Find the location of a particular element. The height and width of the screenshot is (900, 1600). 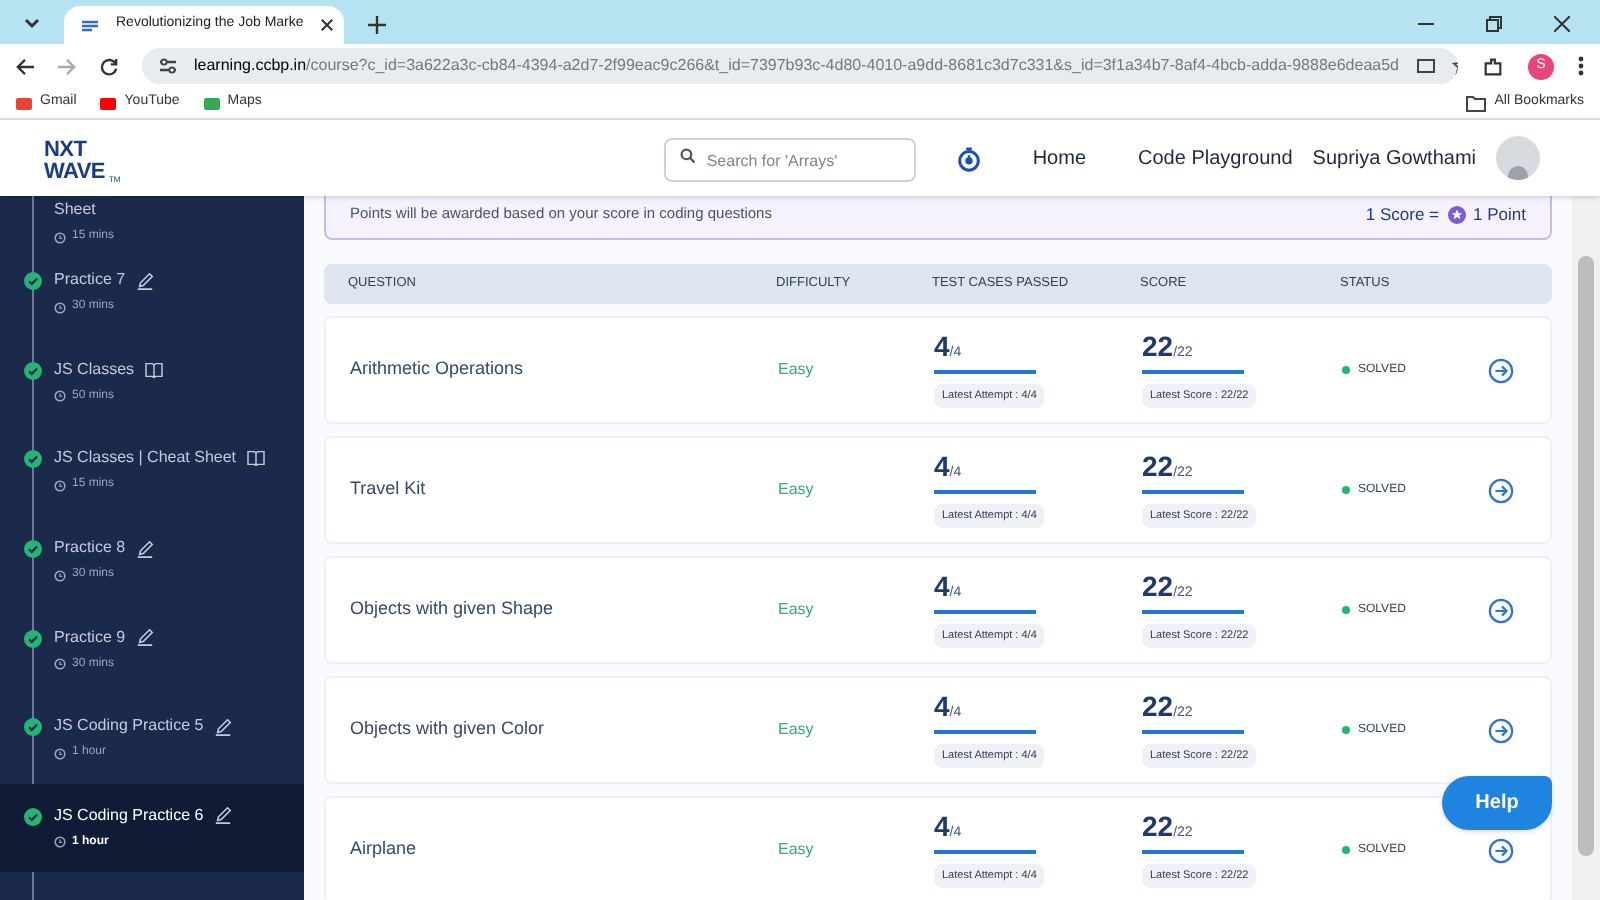

question-title: Objects with given Shape is located at coordinates (453, 609).